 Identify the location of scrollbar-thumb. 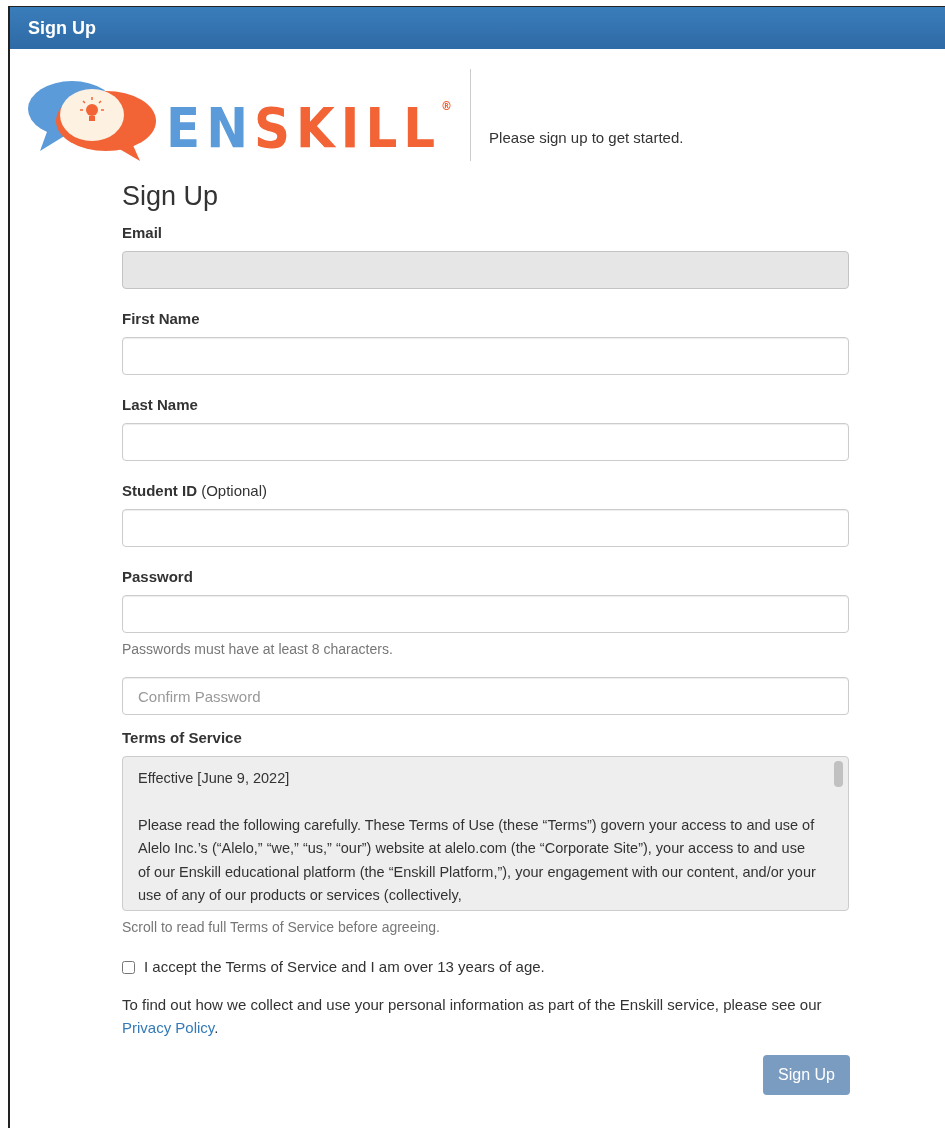
(838, 774).